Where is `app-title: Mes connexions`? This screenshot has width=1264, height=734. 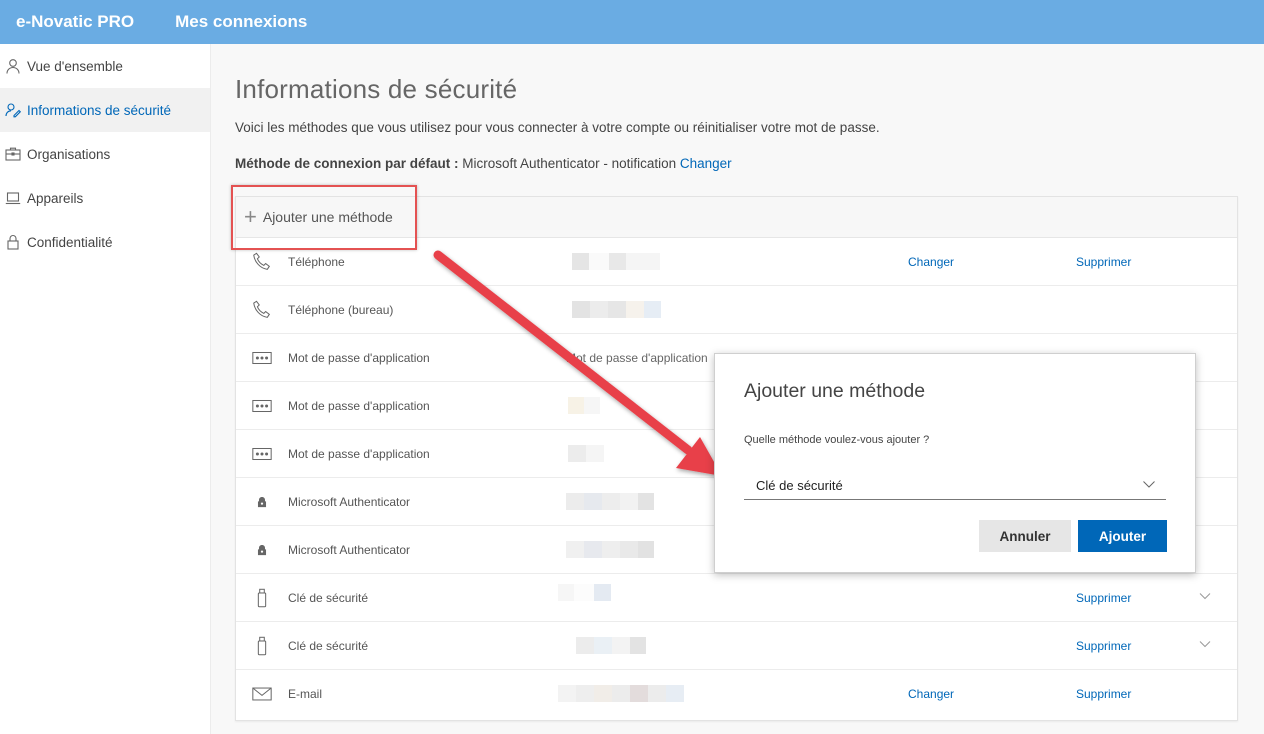
app-title: Mes connexions is located at coordinates (241, 22).